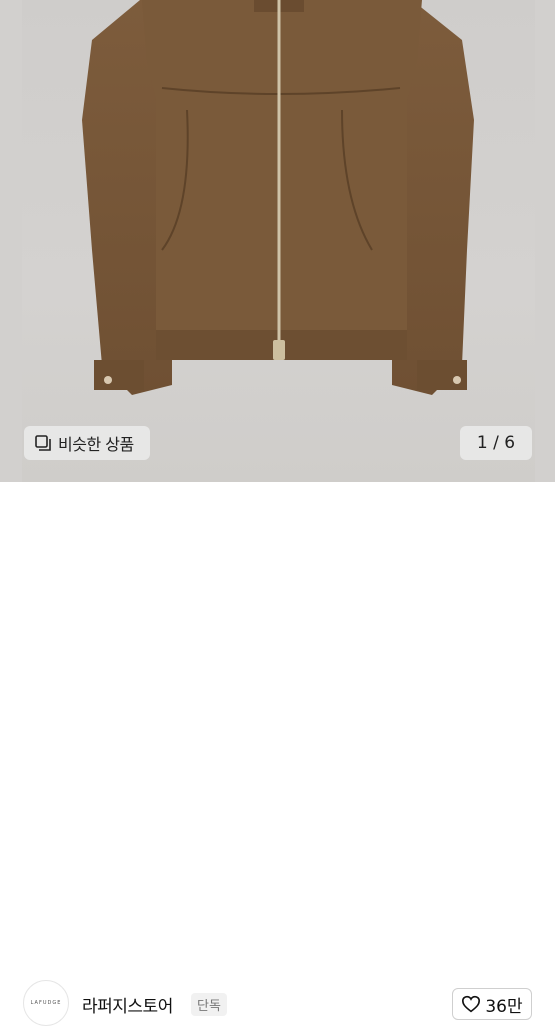 The width and height of the screenshot is (555, 1026). I want to click on store-avatar: LAFUDGE, so click(46, 1003).